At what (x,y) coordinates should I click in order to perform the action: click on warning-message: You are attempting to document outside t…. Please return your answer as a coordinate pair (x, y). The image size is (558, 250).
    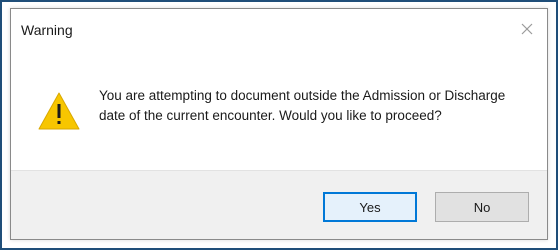
    Looking at the image, I should click on (302, 105).